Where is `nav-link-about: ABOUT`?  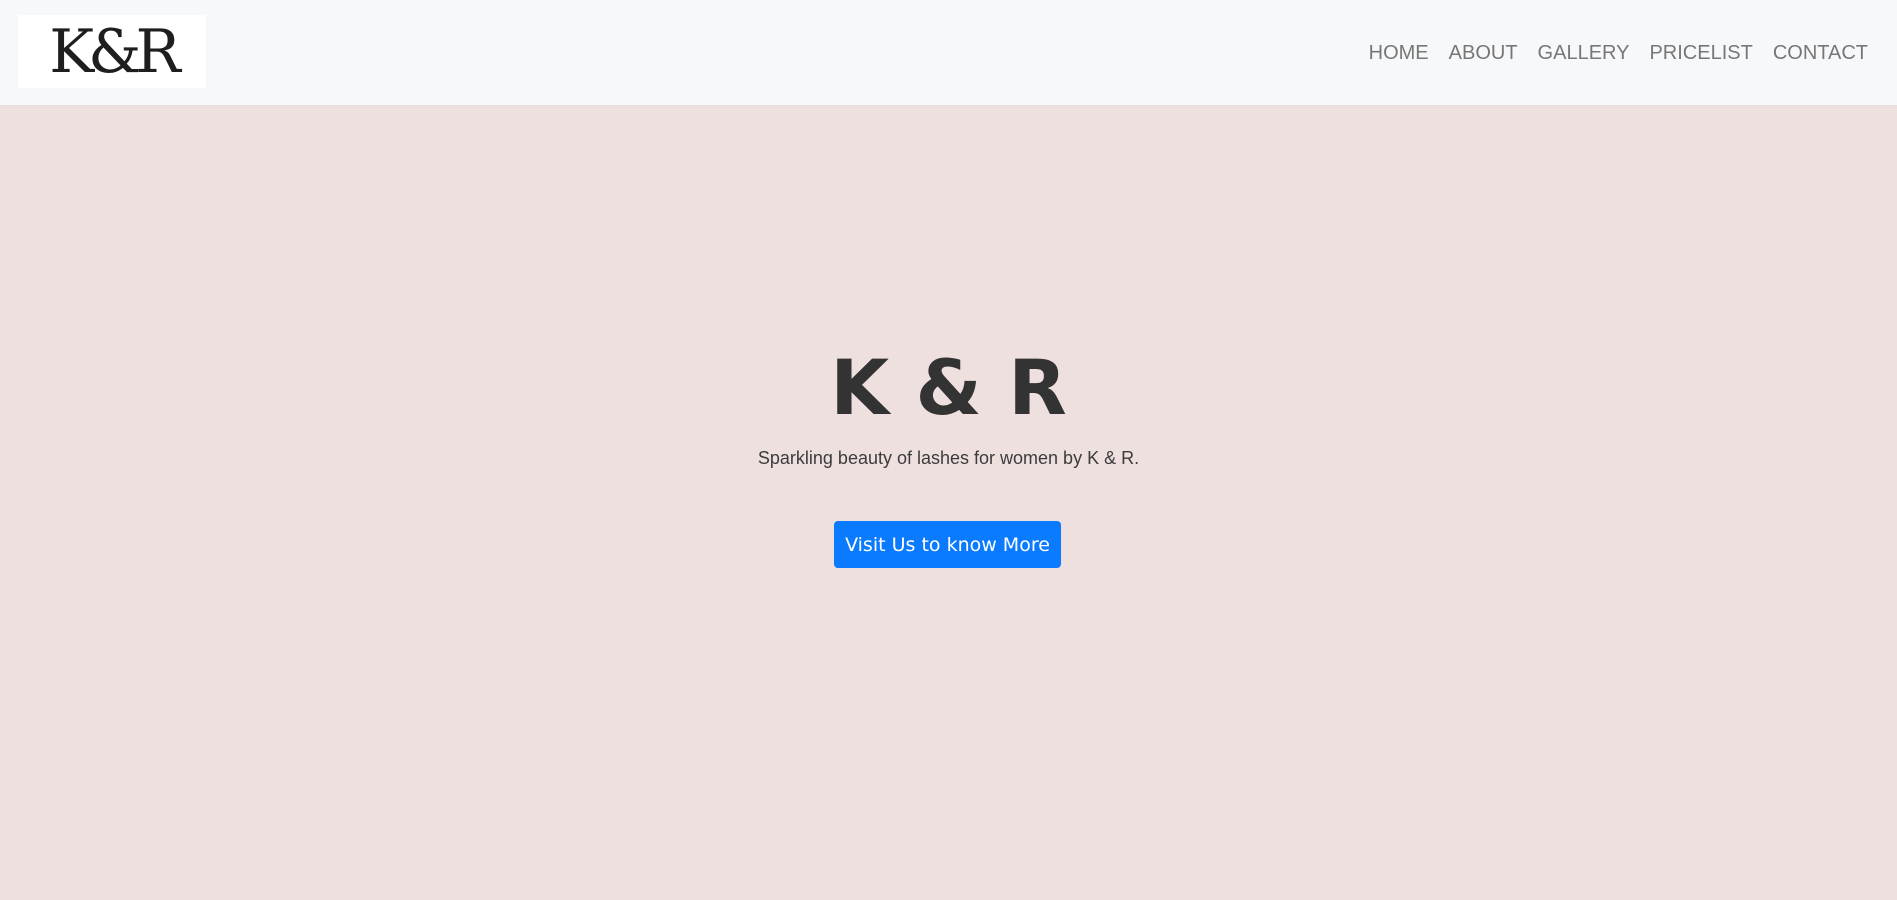
nav-link-about: ABOUT is located at coordinates (1483, 53).